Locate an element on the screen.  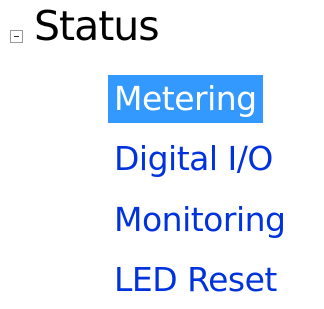
collapse-toggle-icon is located at coordinates (16, 36).